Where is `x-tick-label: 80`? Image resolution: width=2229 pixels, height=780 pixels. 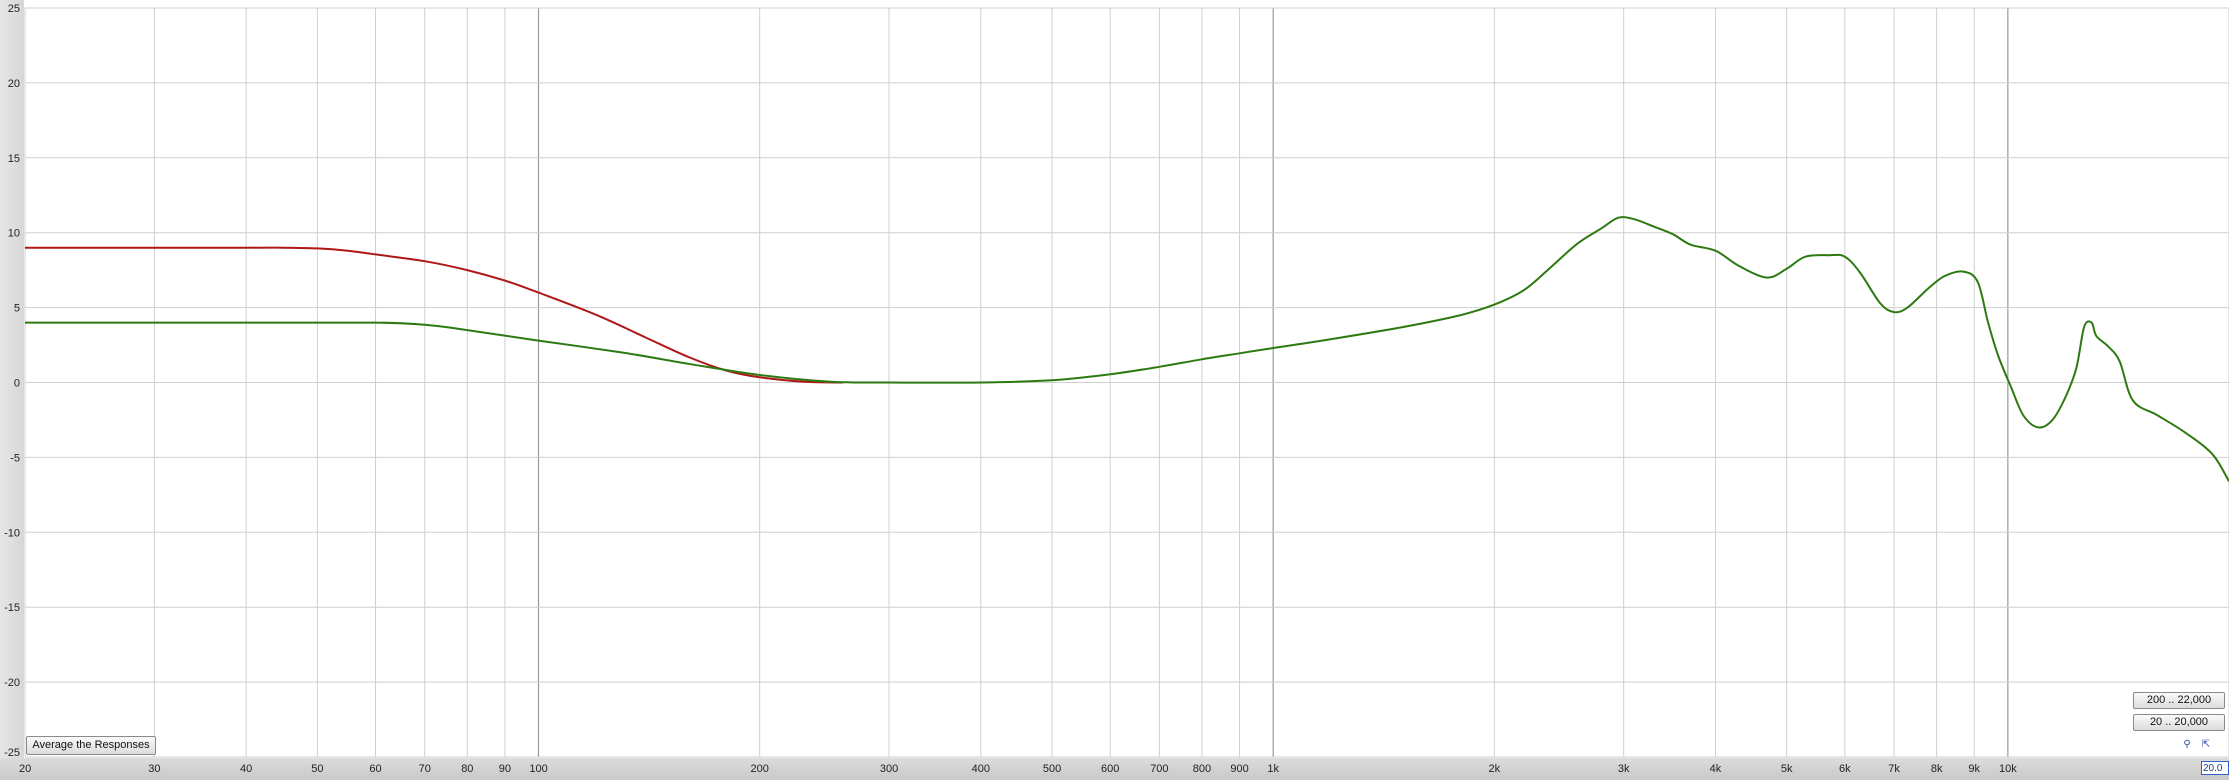 x-tick-label: 80 is located at coordinates (467, 769).